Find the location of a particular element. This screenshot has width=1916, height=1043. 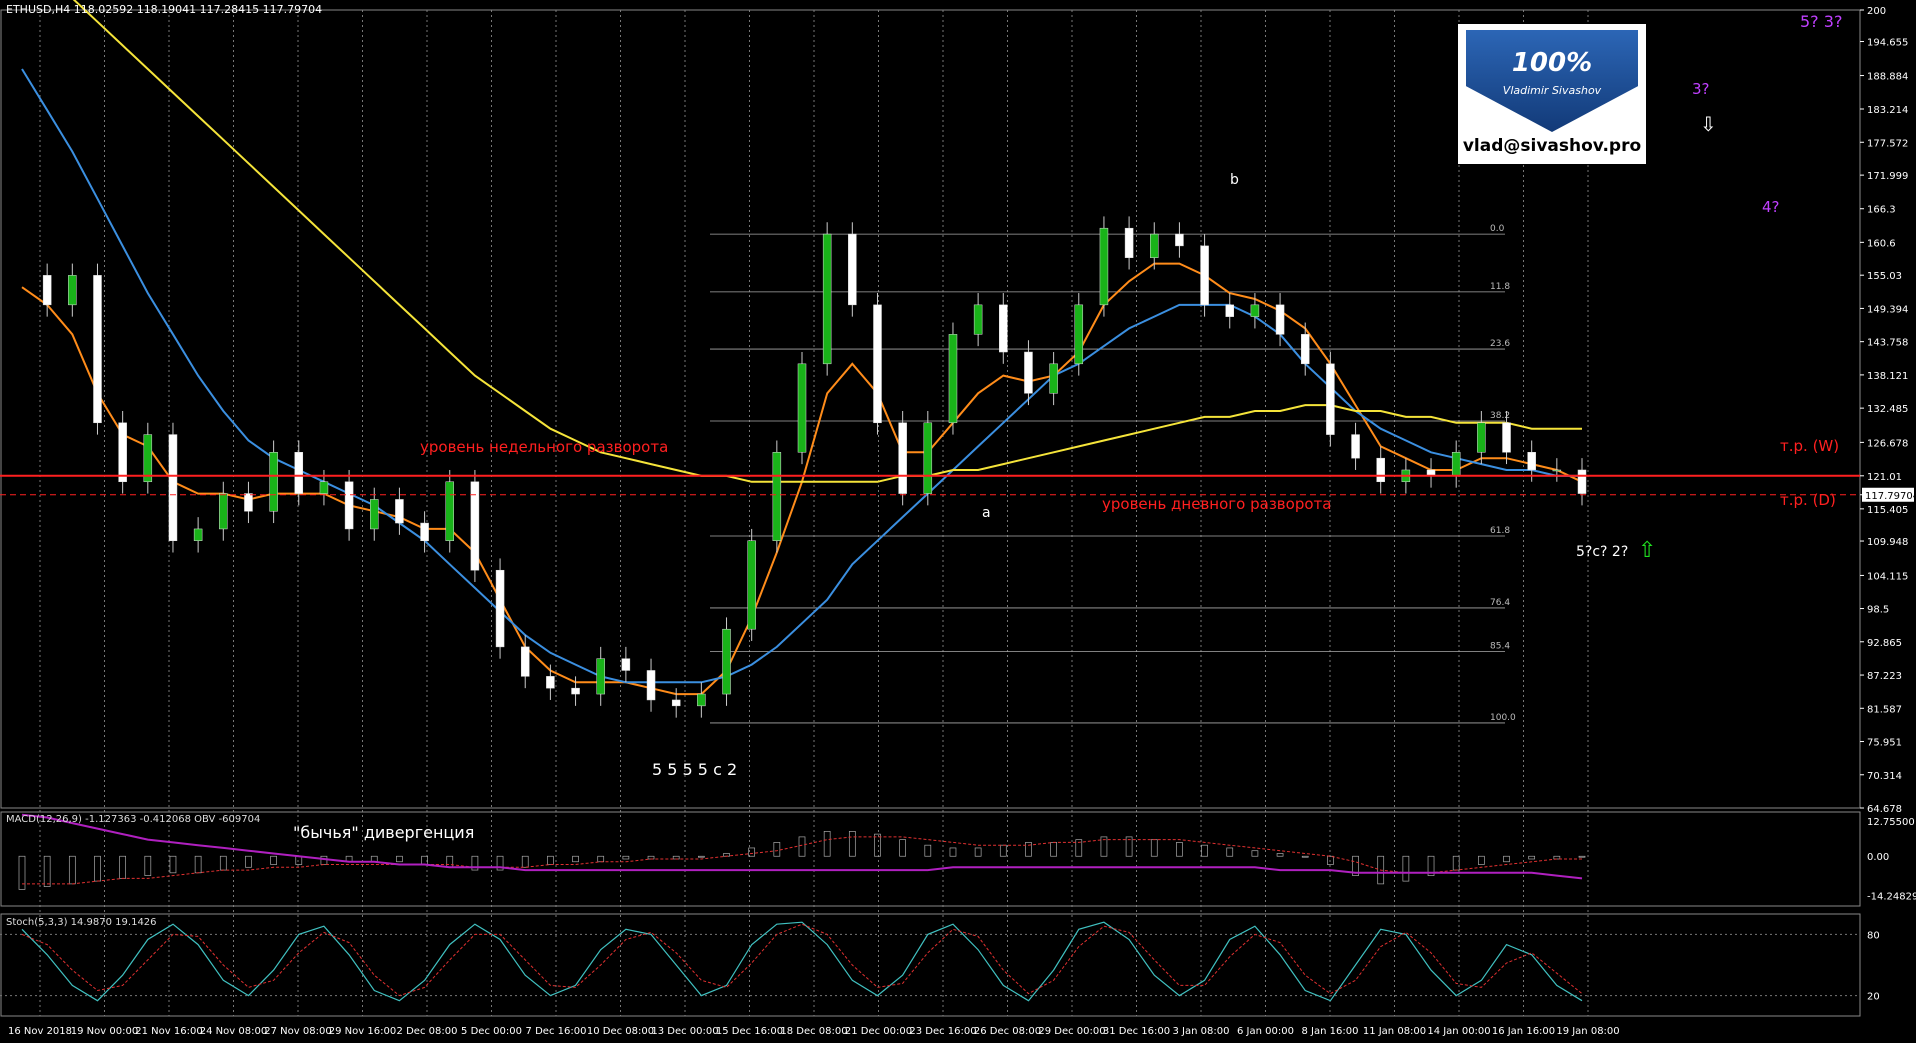

price-tick-label: 132.485 is located at coordinates (1887, 409).